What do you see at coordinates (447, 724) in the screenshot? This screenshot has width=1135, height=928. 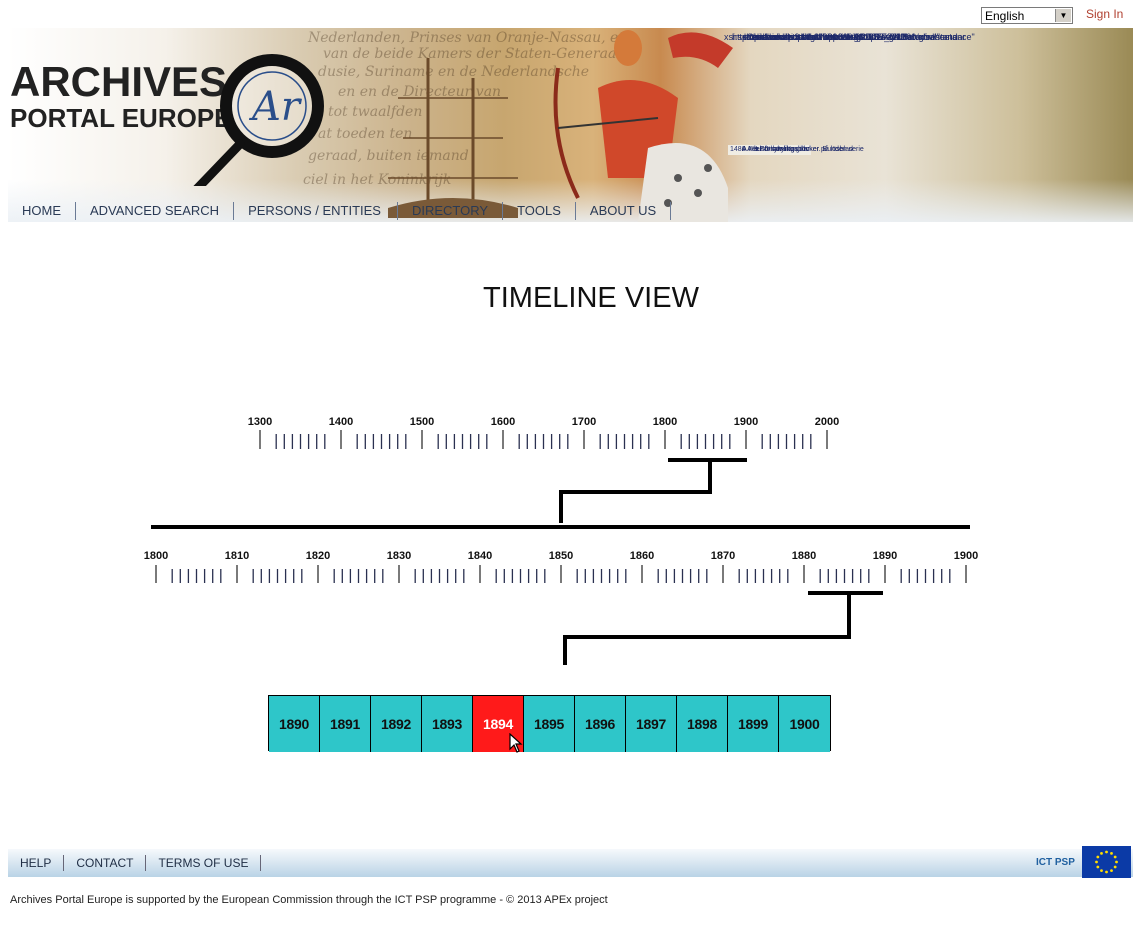 I see `year-box: 1893` at bounding box center [447, 724].